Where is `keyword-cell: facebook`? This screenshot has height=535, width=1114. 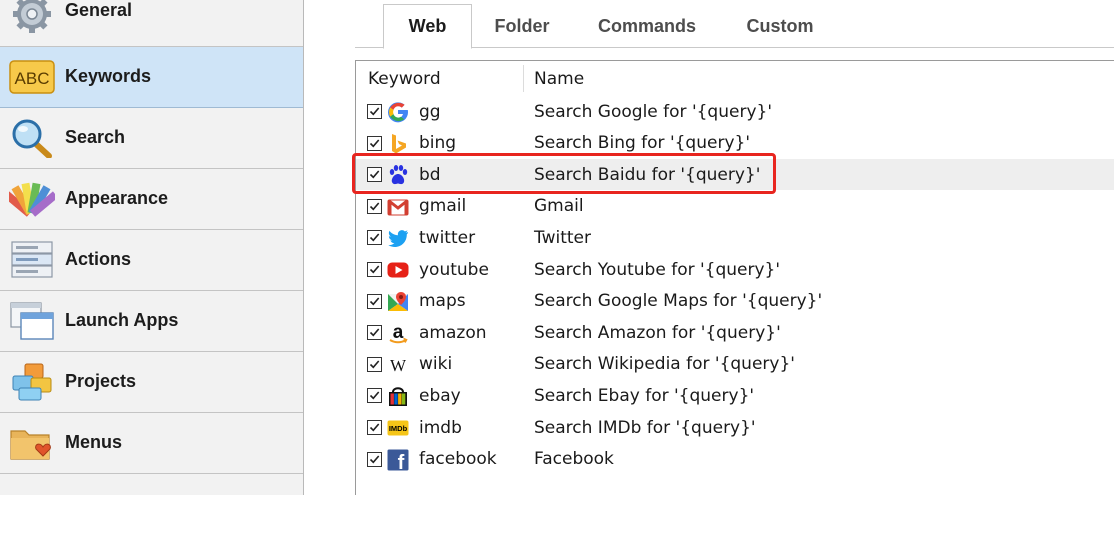
keyword-cell: facebook is located at coordinates (458, 459).